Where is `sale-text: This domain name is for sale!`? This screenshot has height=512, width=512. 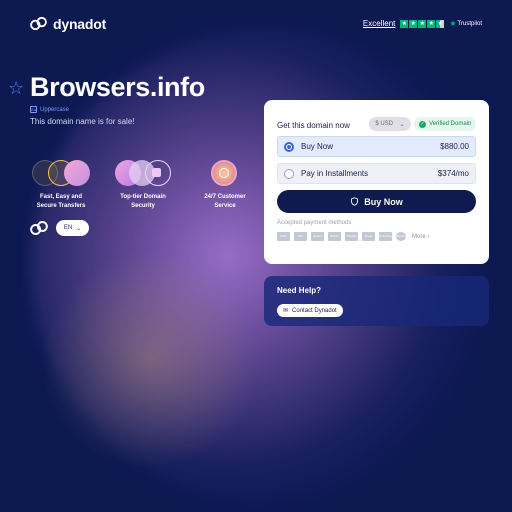 sale-text: This domain name is for sale! is located at coordinates (82, 121).